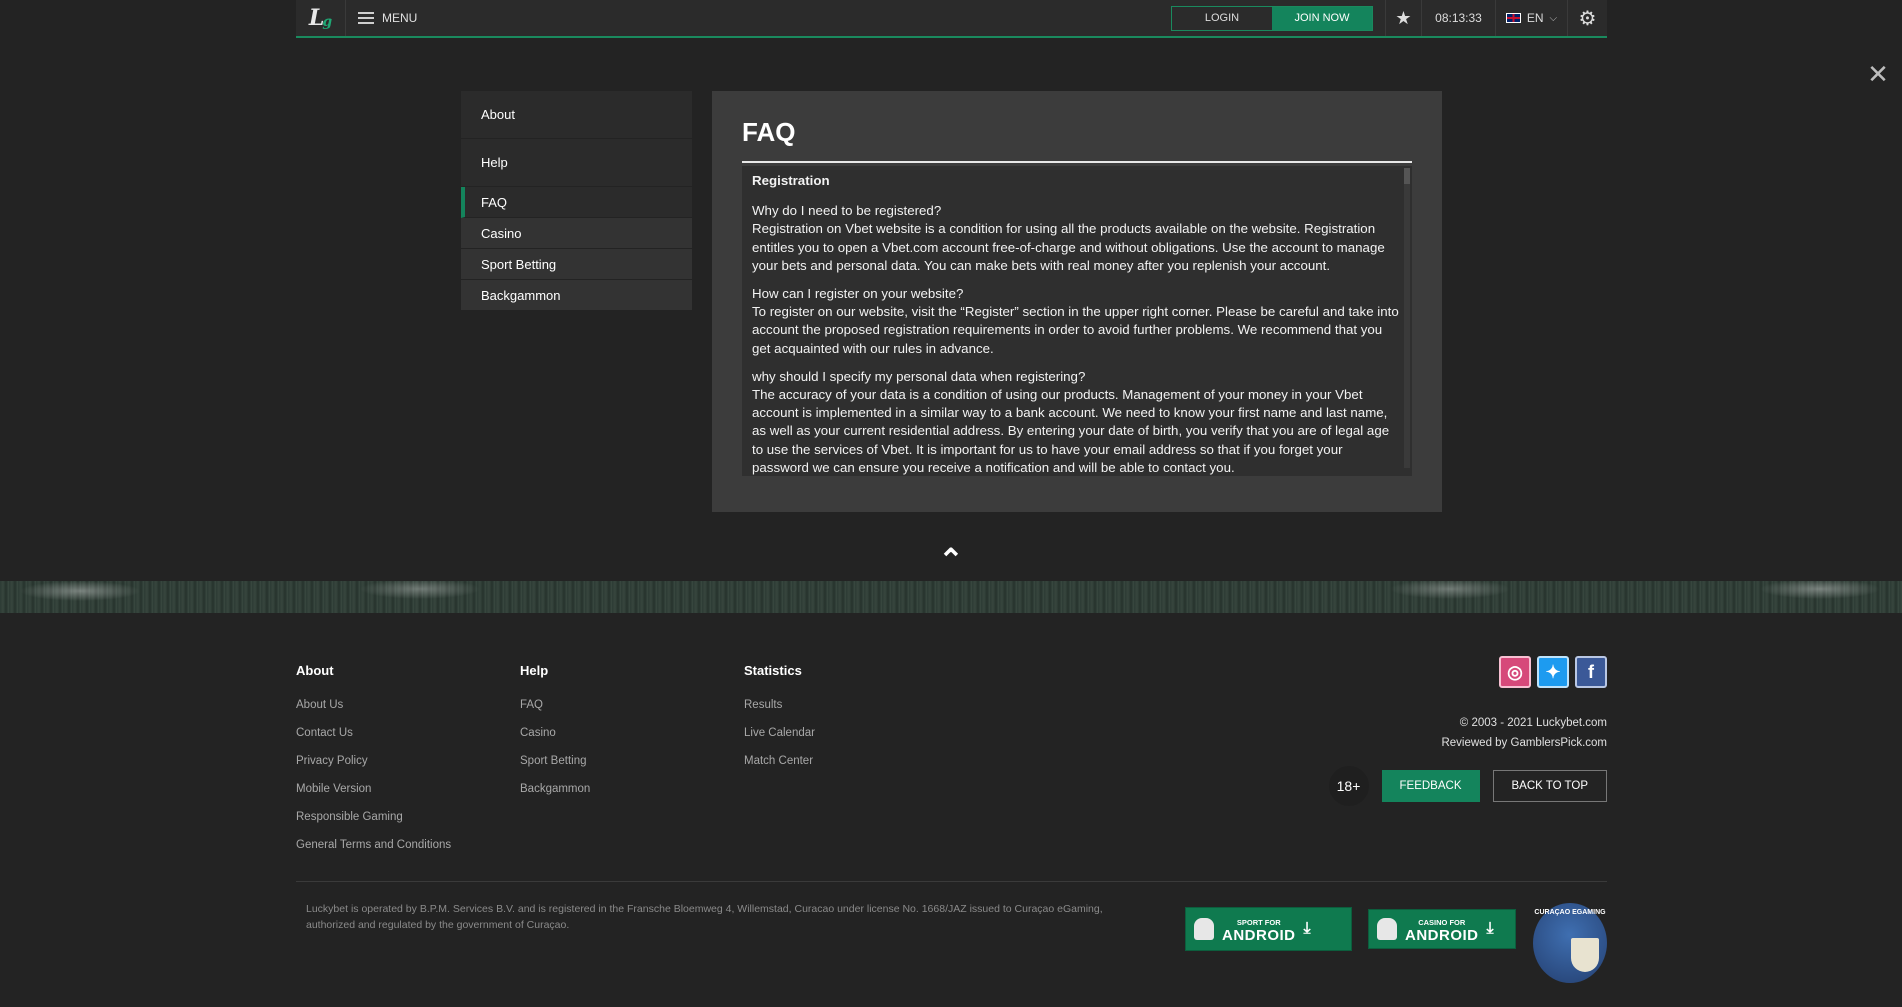  I want to click on footer-link: Results, so click(779, 706).